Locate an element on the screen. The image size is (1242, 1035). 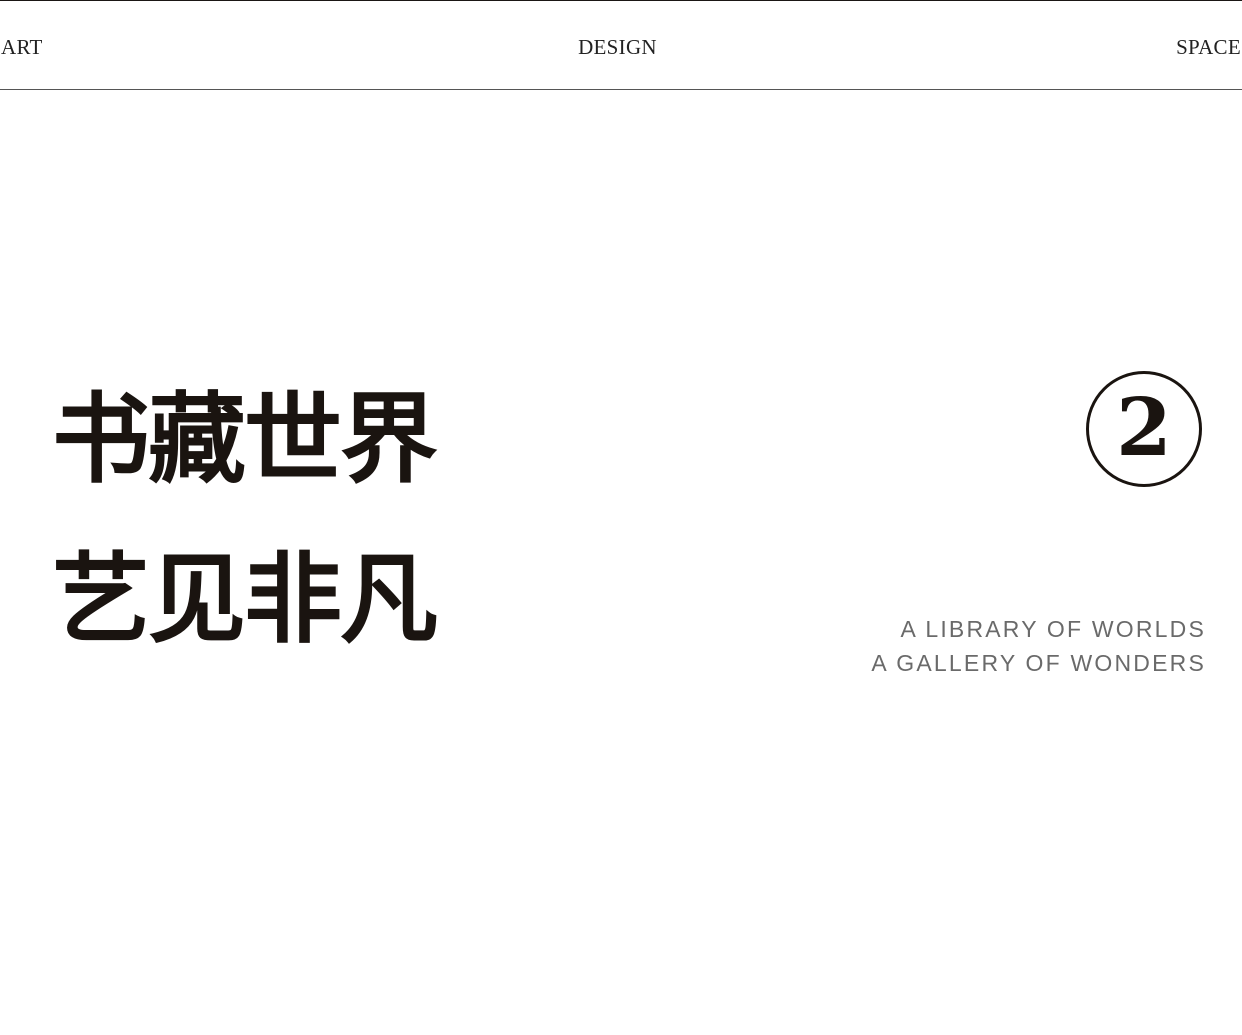
tagline-line-1: A LIBRARY OF WORLDS is located at coordinates (1053, 629).